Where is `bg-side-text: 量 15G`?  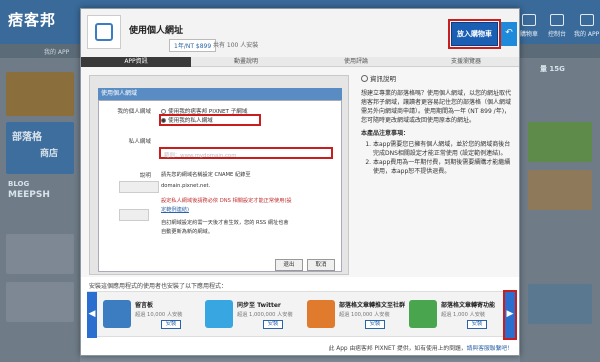 bg-side-text: 量 15G is located at coordinates (552, 69).